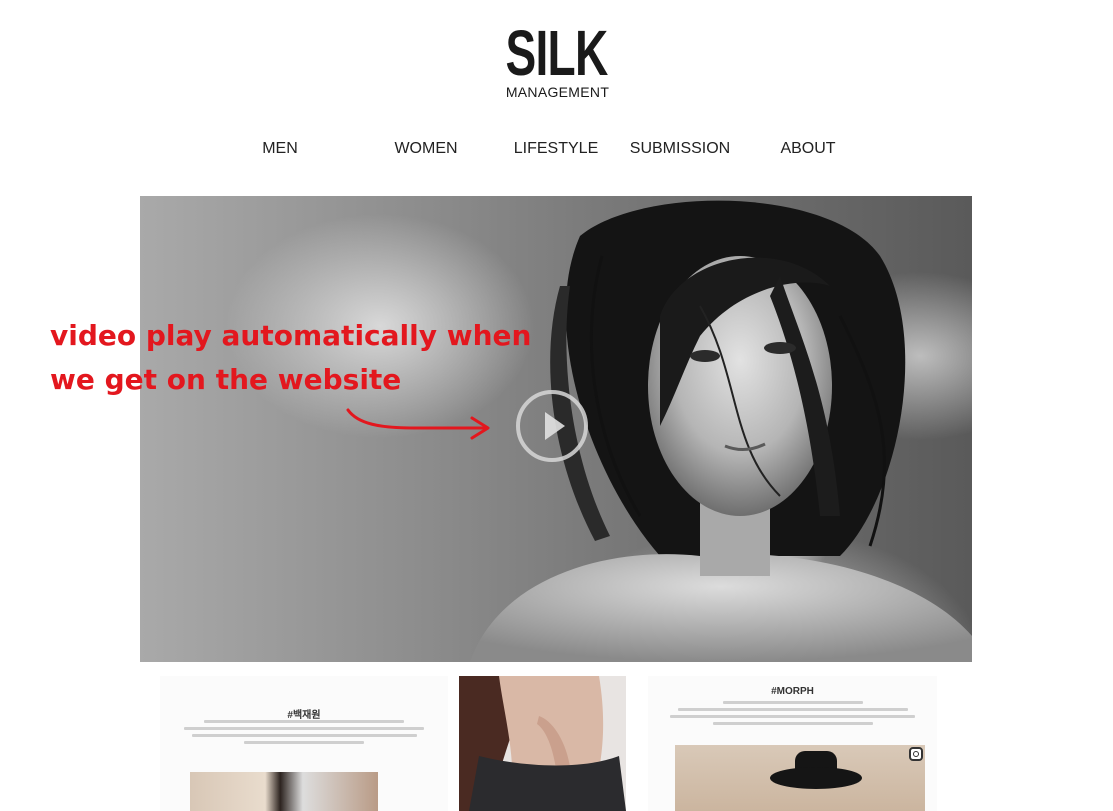  What do you see at coordinates (291, 335) in the screenshot?
I see `annotation-line-1: video play automatically when` at bounding box center [291, 335].